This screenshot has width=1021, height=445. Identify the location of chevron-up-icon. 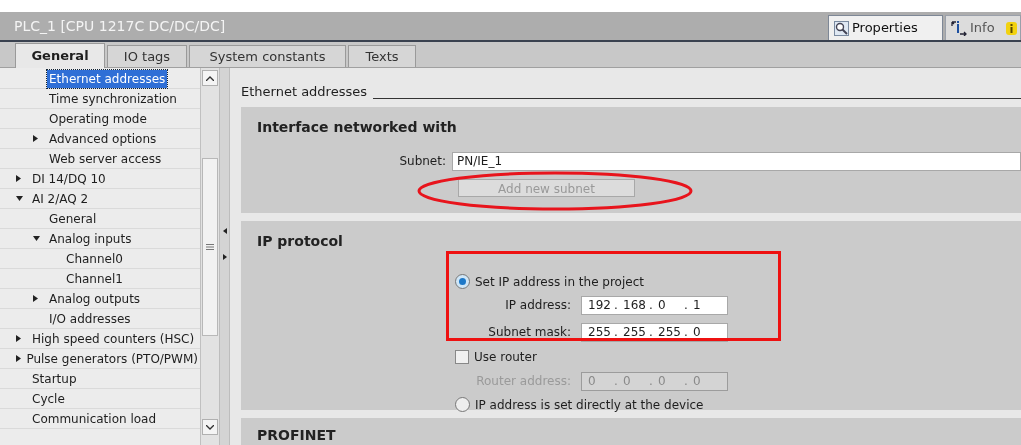
(210, 78).